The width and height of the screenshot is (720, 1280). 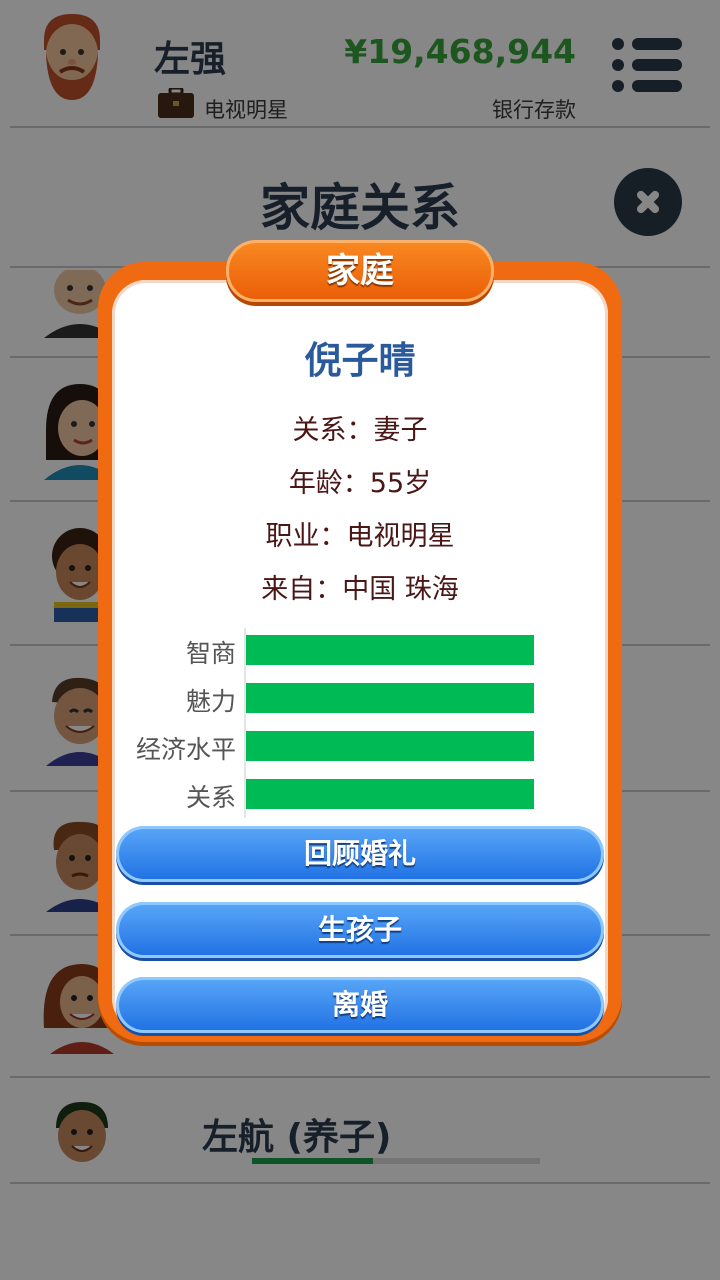 I want to click on stat-bar-relationship, so click(x=390, y=794).